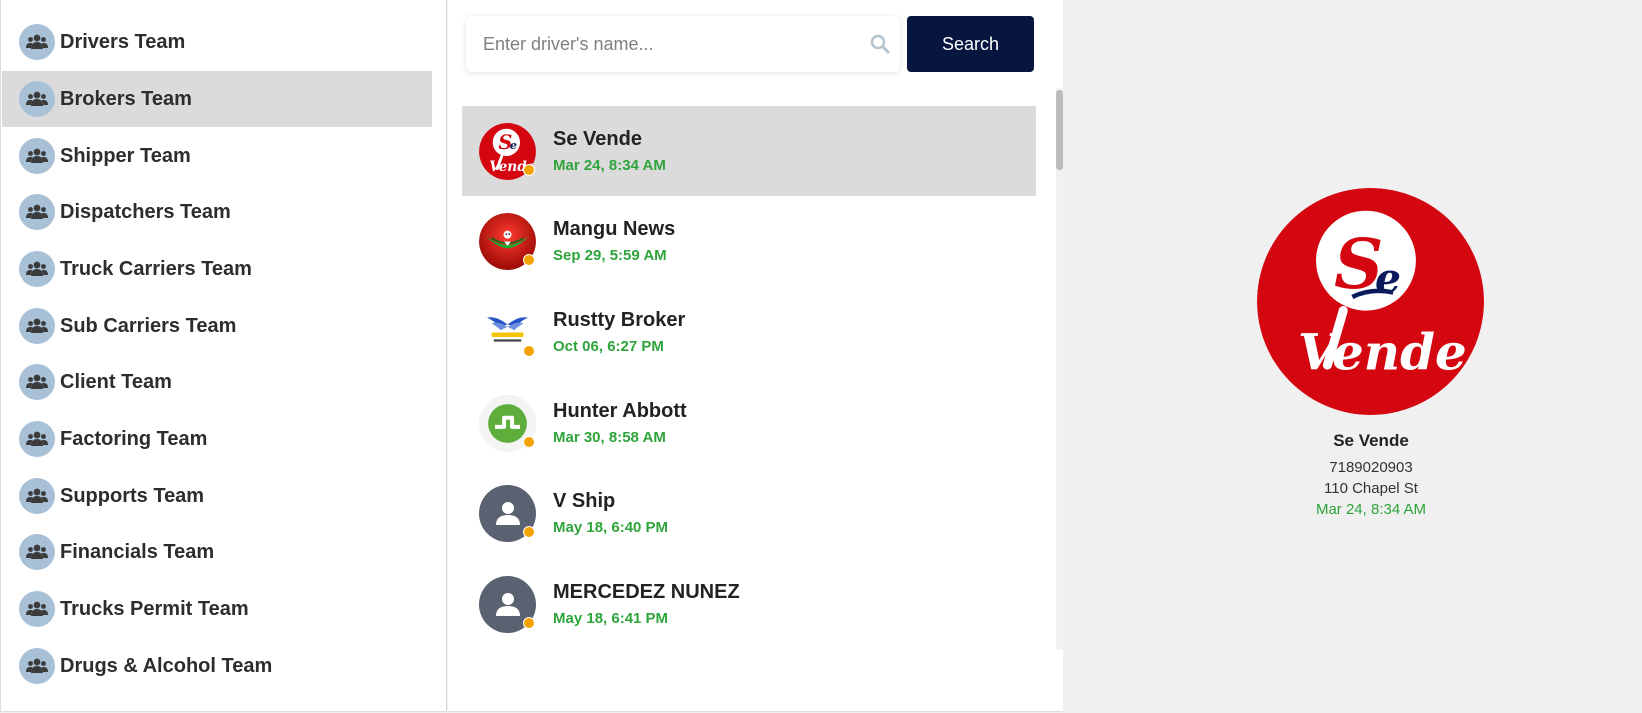 The width and height of the screenshot is (1642, 713). I want to click on sidebar-item-drugs-alcohol-team: Drugs & Alcohol Team, so click(217, 666).